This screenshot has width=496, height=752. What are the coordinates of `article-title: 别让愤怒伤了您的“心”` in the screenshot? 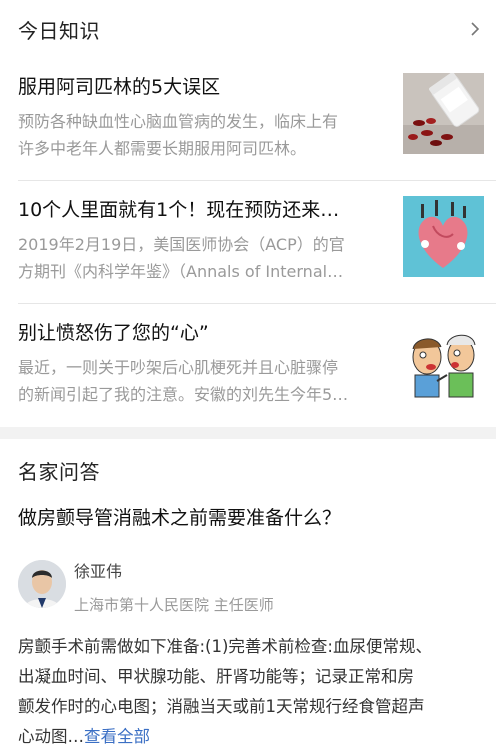 It's located at (113, 333).